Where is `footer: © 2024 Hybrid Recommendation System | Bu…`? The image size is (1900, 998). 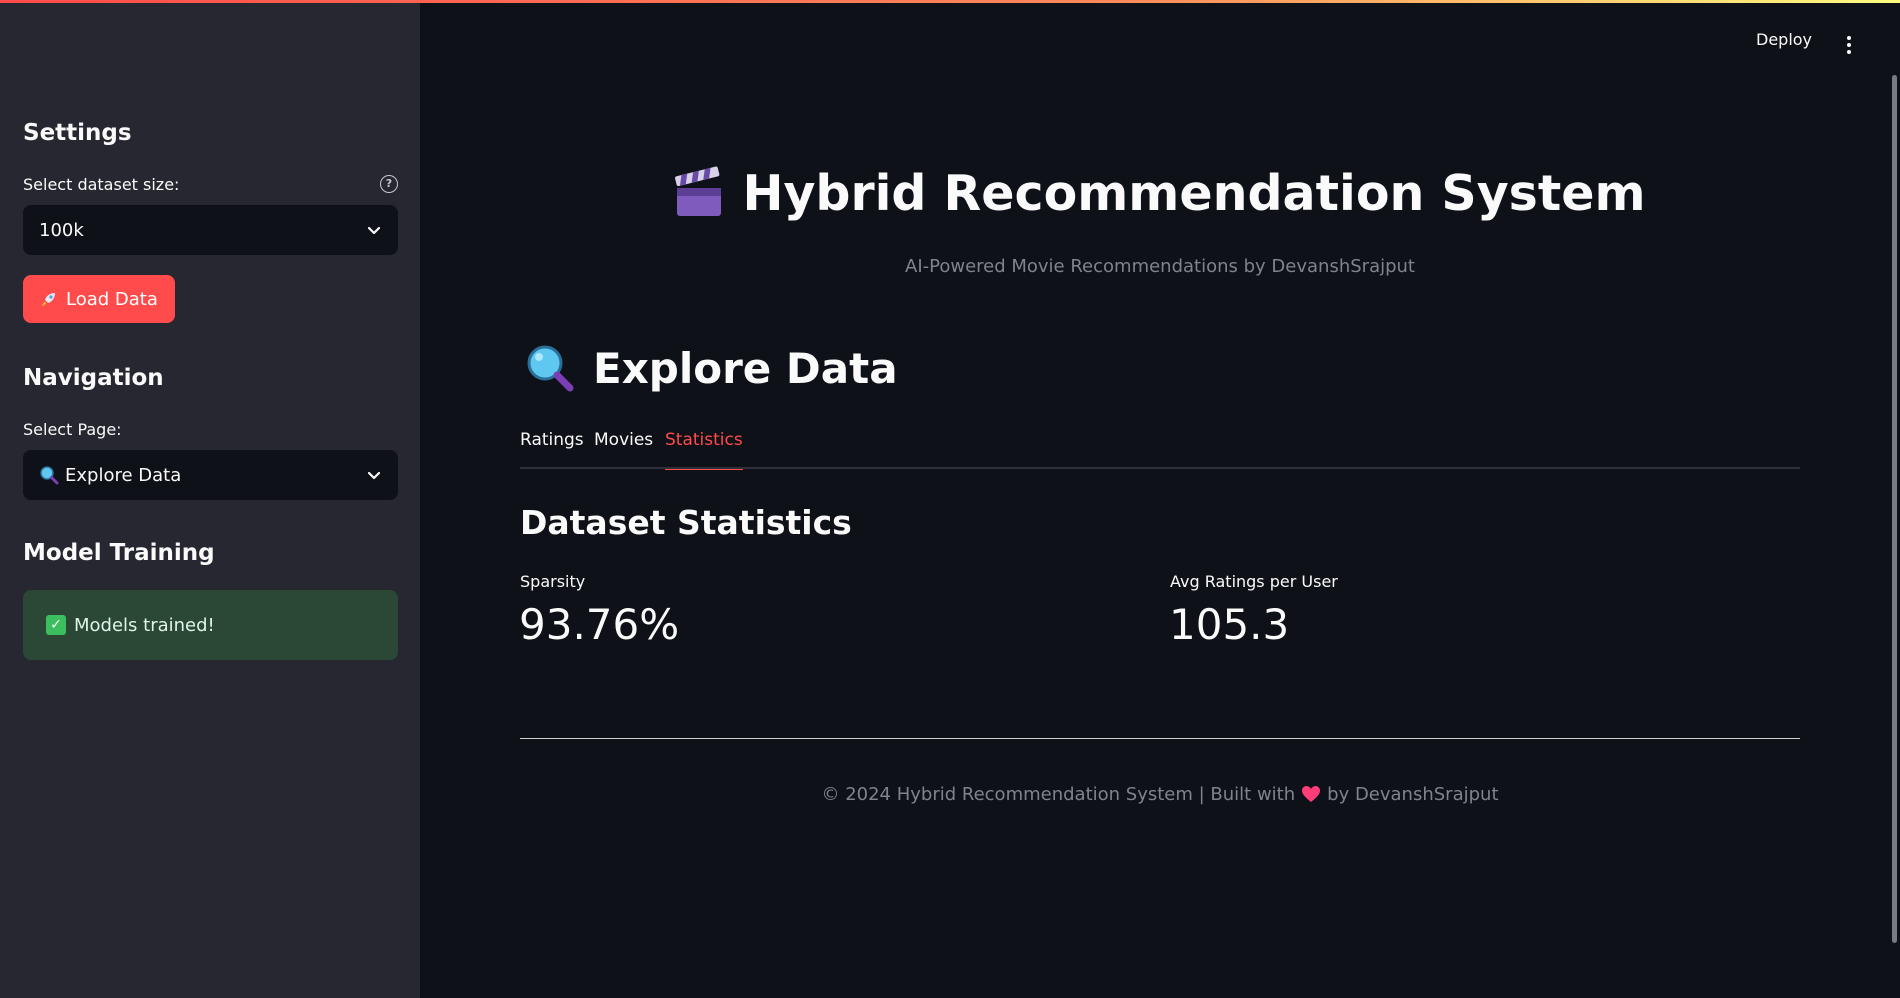 footer: © 2024 Hybrid Recommendation System | Bu… is located at coordinates (1160, 794).